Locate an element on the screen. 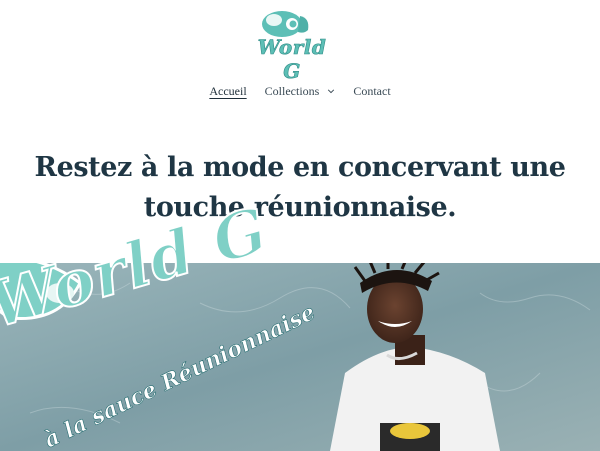 The width and height of the screenshot is (600, 451). nav-item-label: Contact is located at coordinates (372, 90).